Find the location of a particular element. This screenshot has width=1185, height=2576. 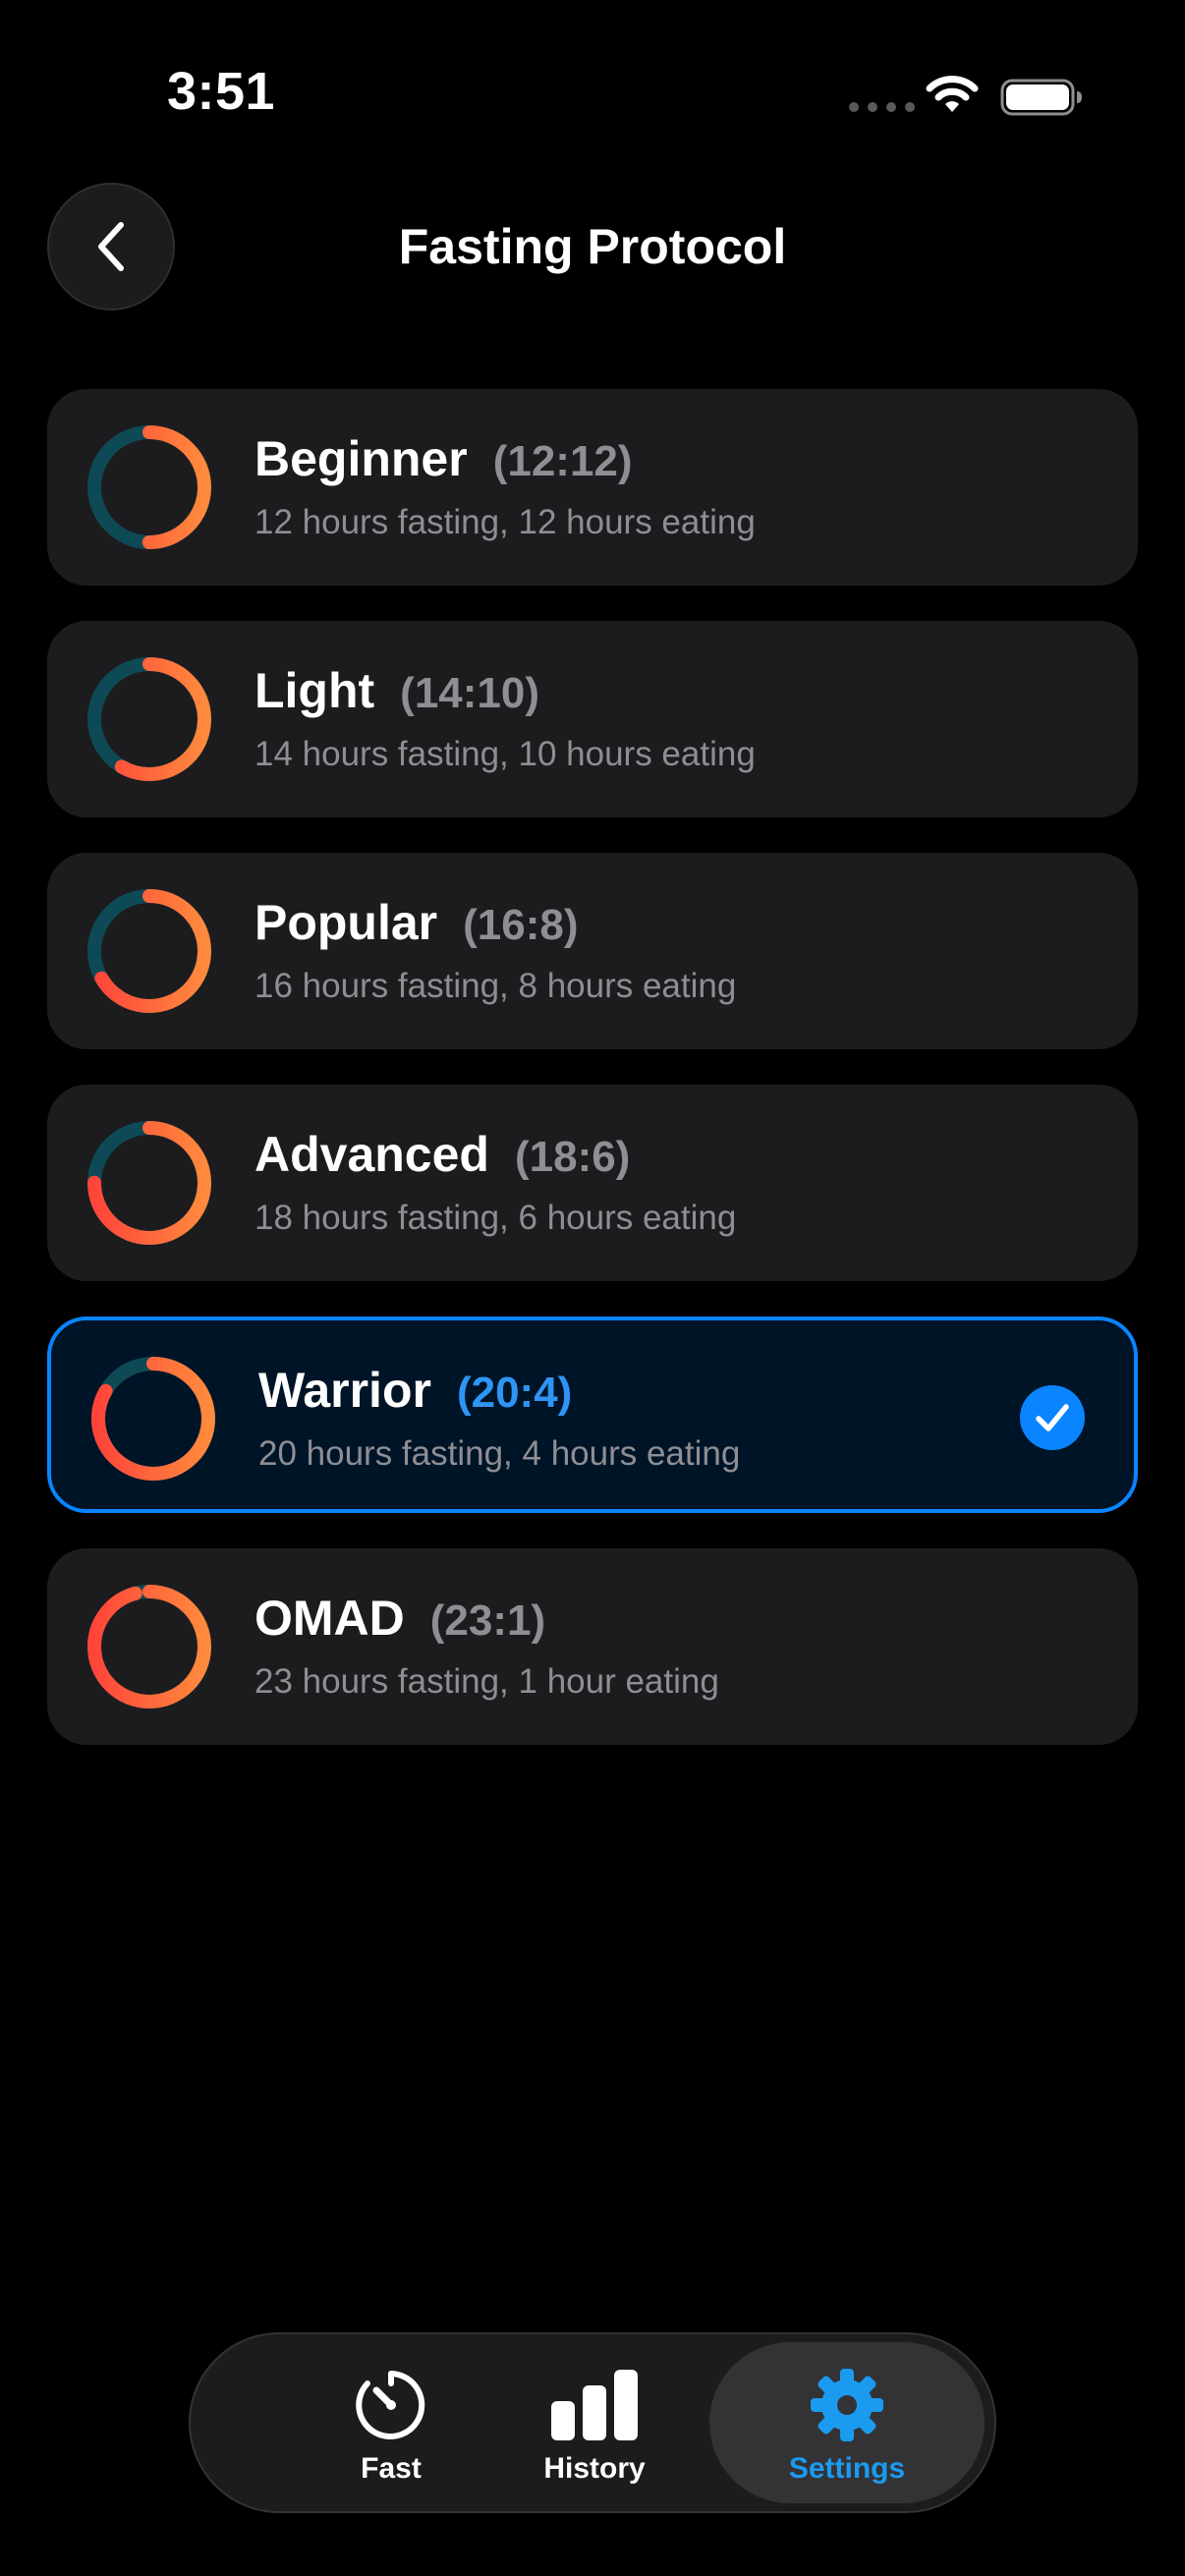

protocol-ratio: (23:1) is located at coordinates (488, 1620).